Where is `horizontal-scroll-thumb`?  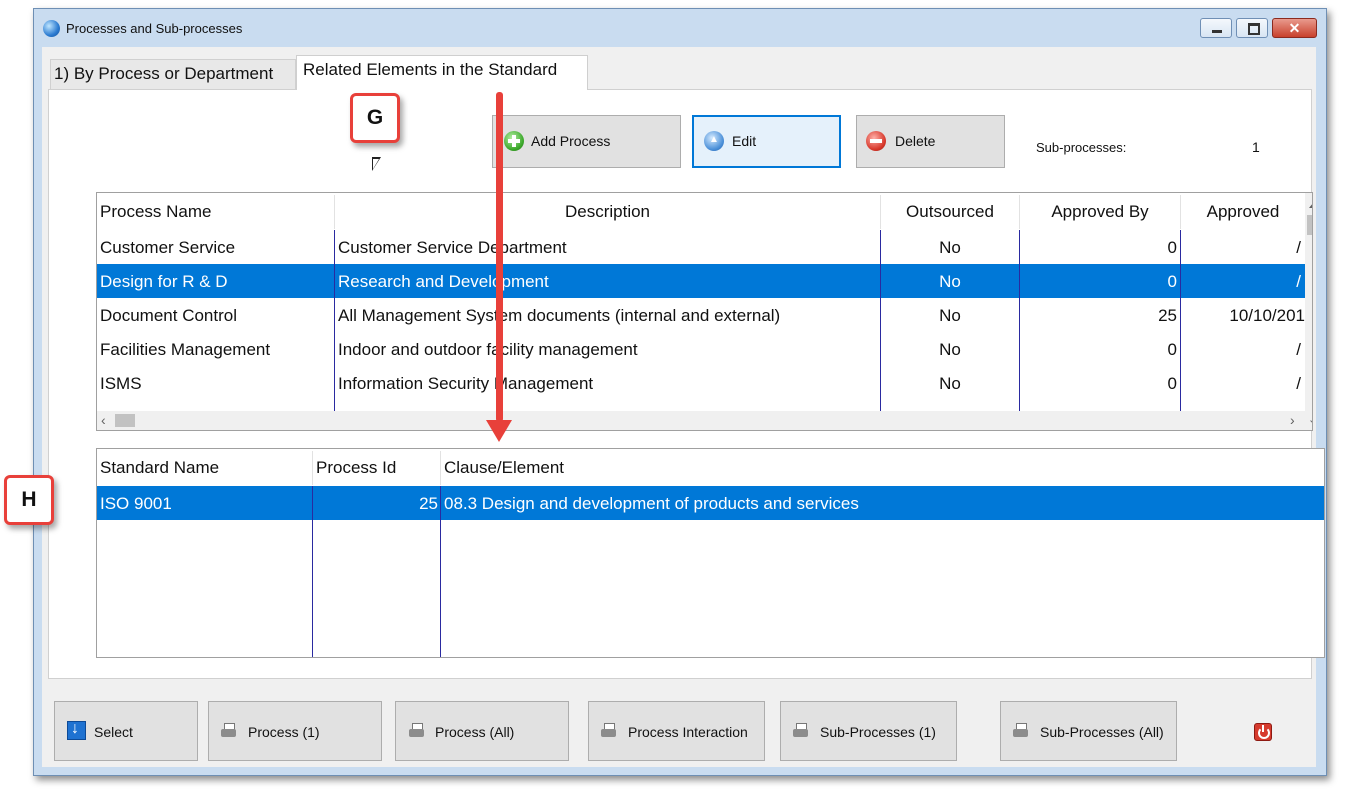
horizontal-scroll-thumb is located at coordinates (125, 420).